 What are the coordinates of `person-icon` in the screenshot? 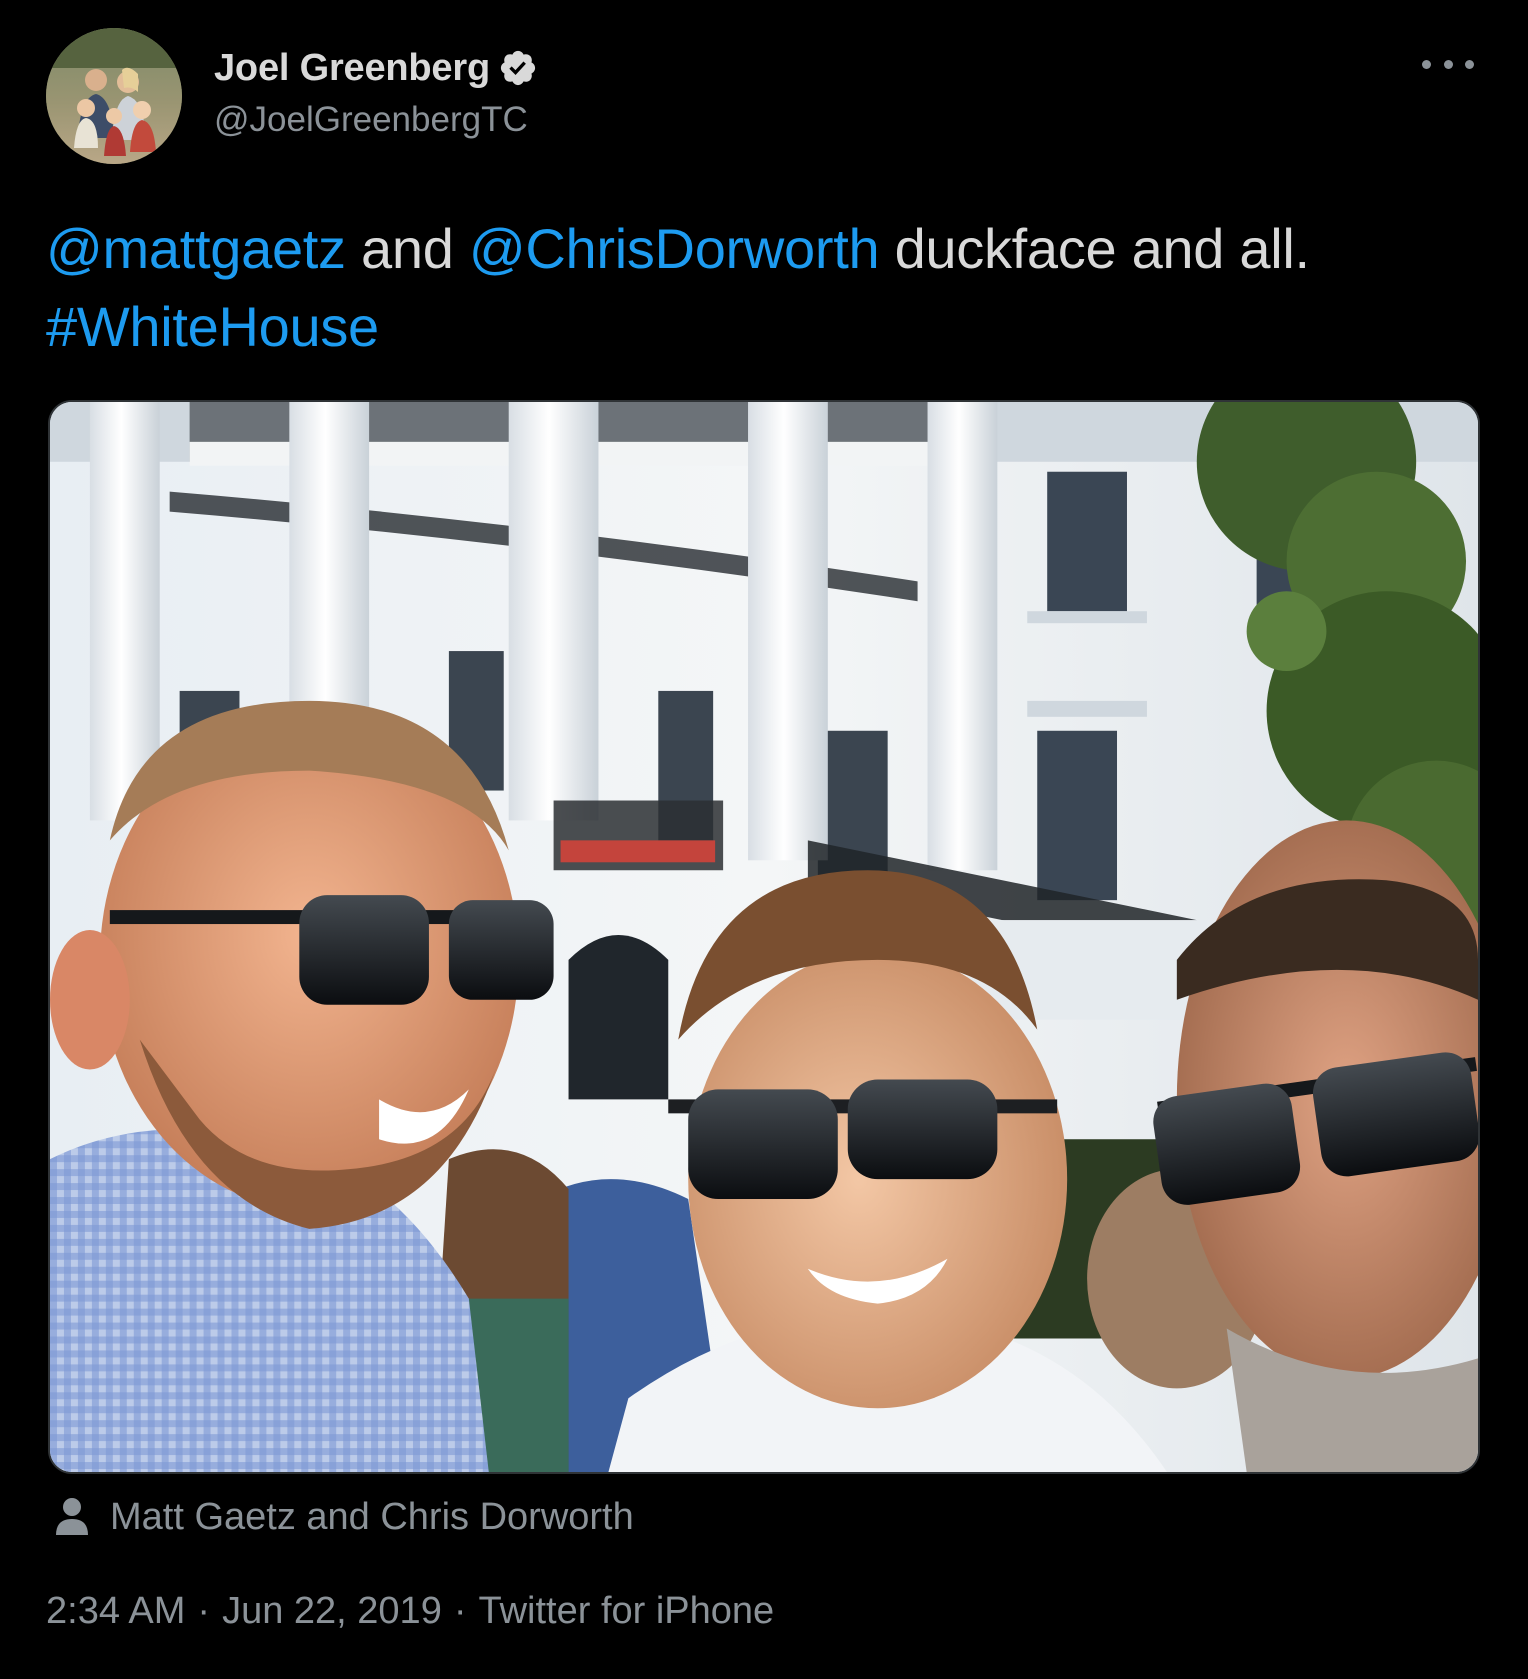 It's located at (72, 1517).